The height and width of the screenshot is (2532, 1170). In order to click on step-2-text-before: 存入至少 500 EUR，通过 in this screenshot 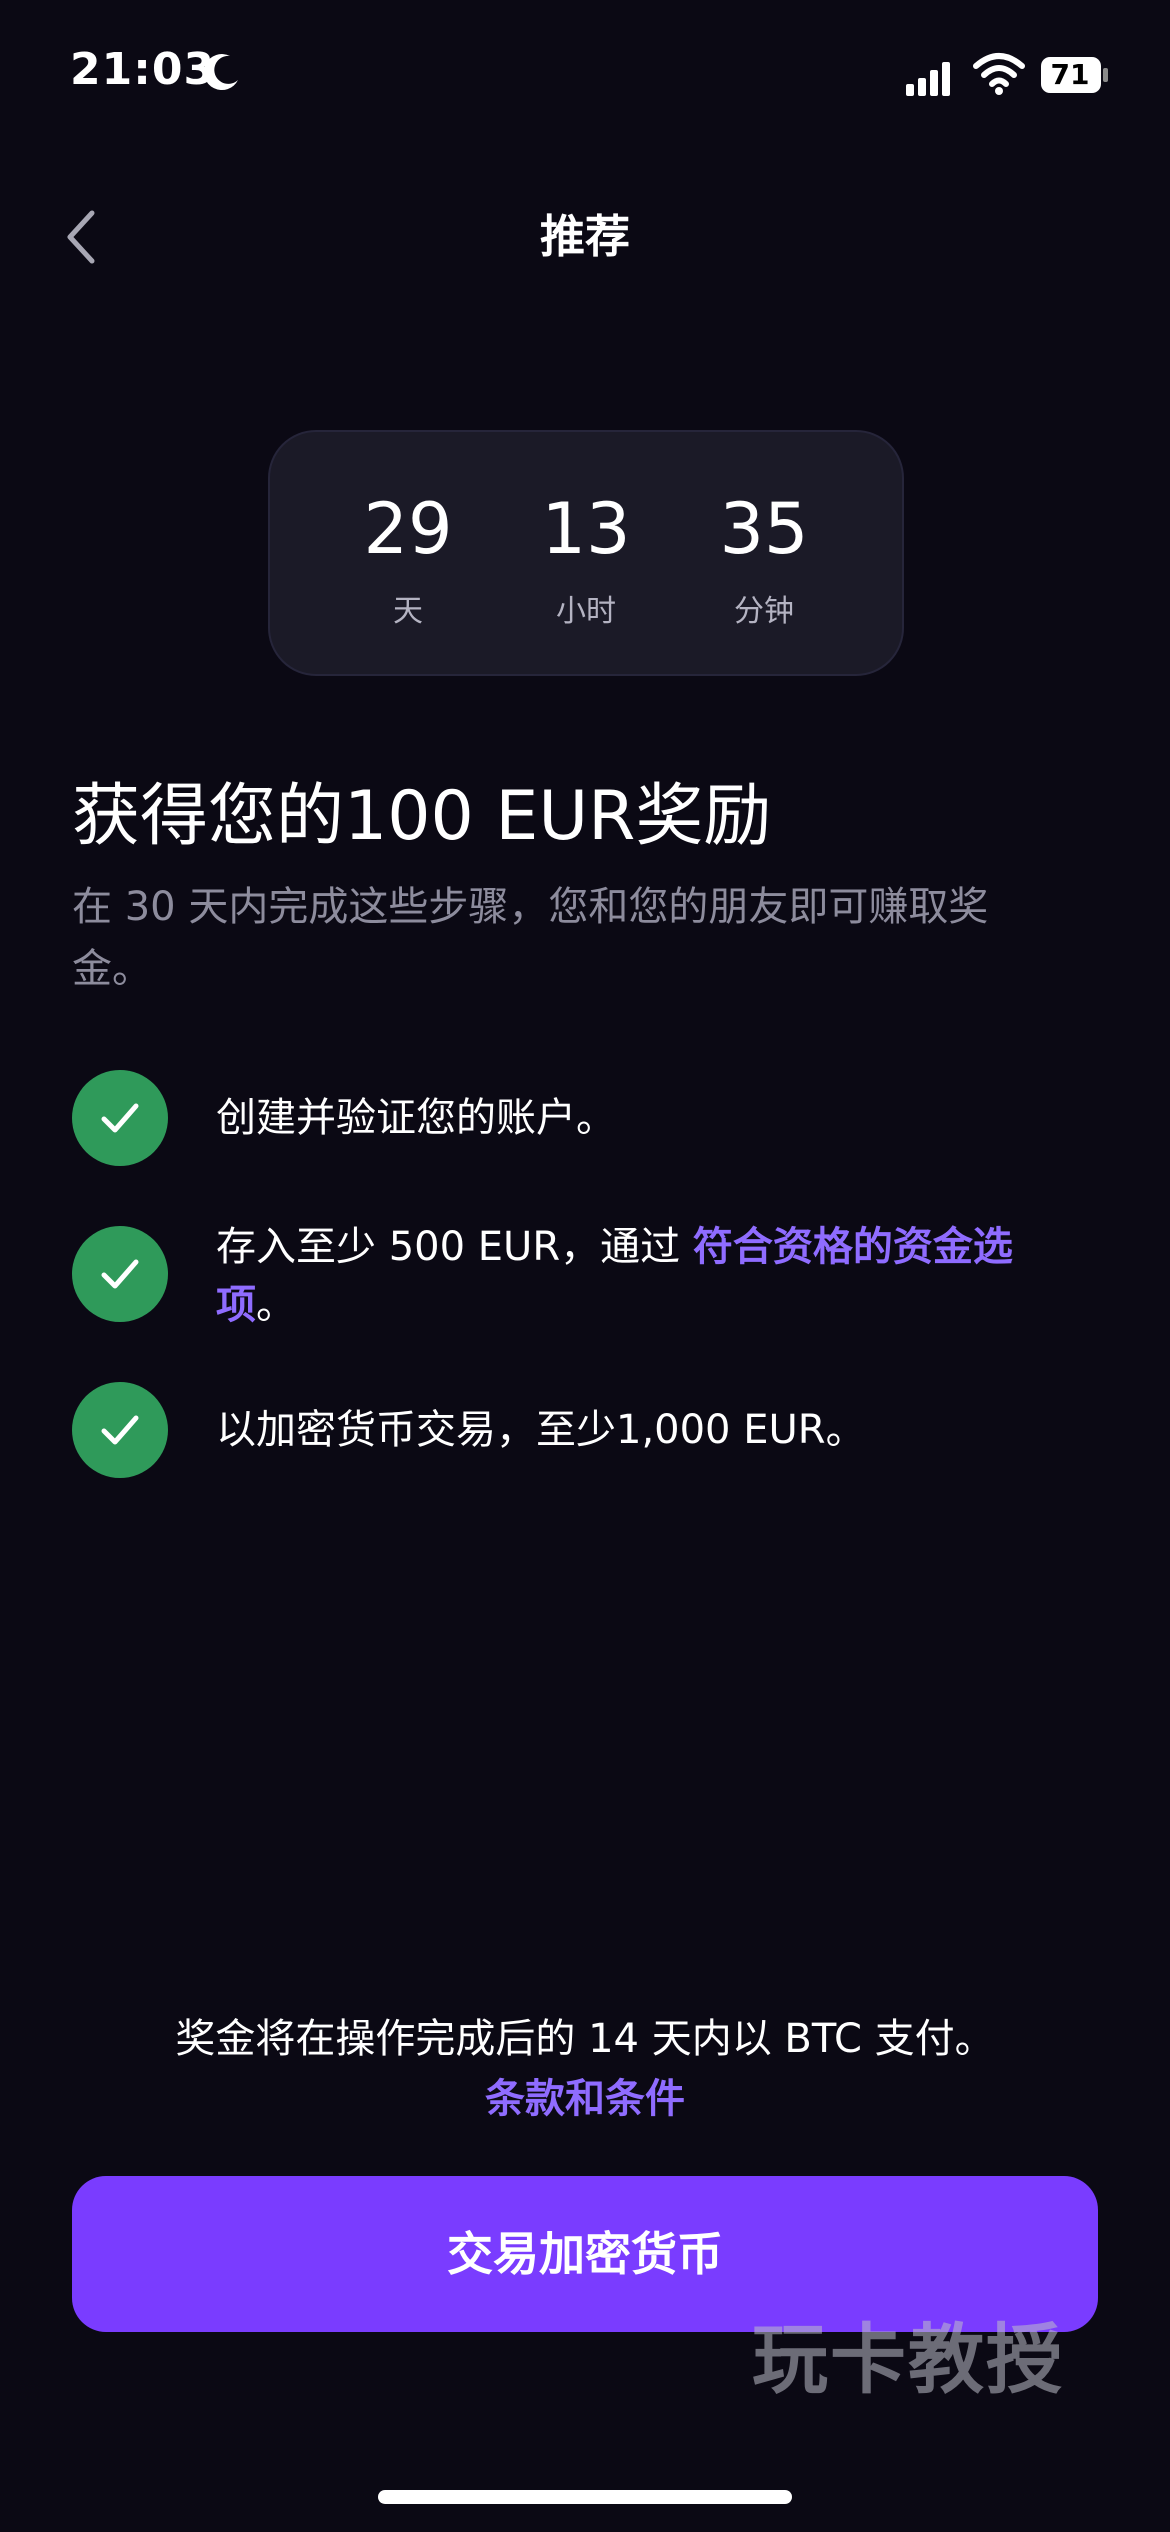, I will do `click(454, 1247)`.